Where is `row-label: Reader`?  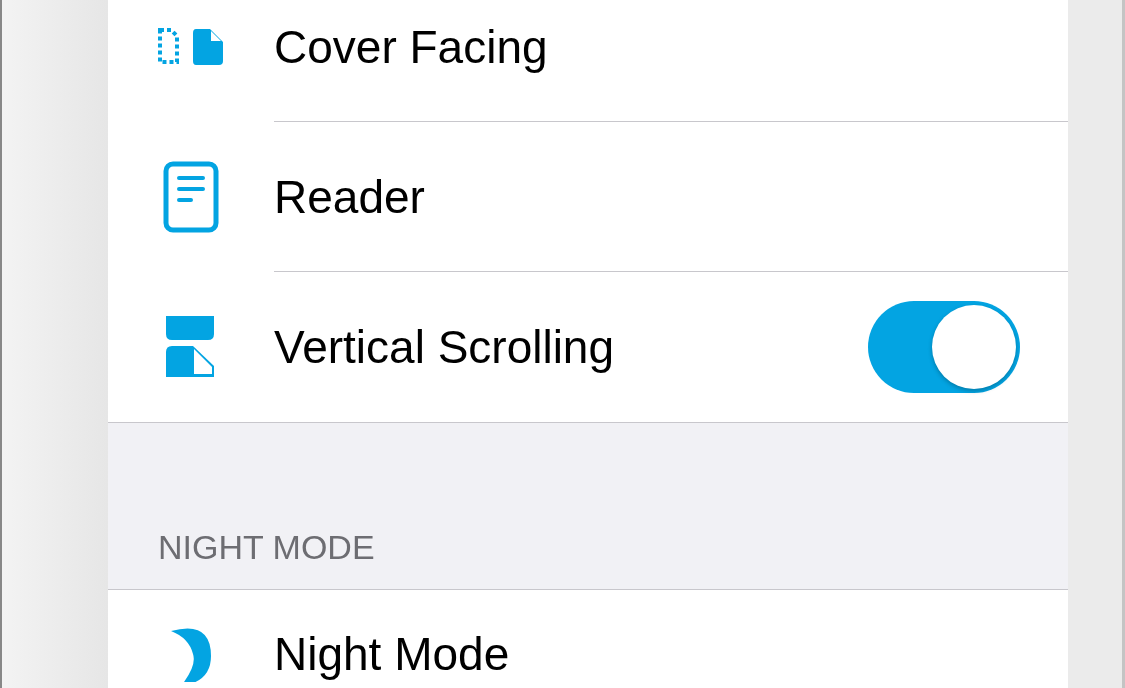
row-label: Reader is located at coordinates (349, 196).